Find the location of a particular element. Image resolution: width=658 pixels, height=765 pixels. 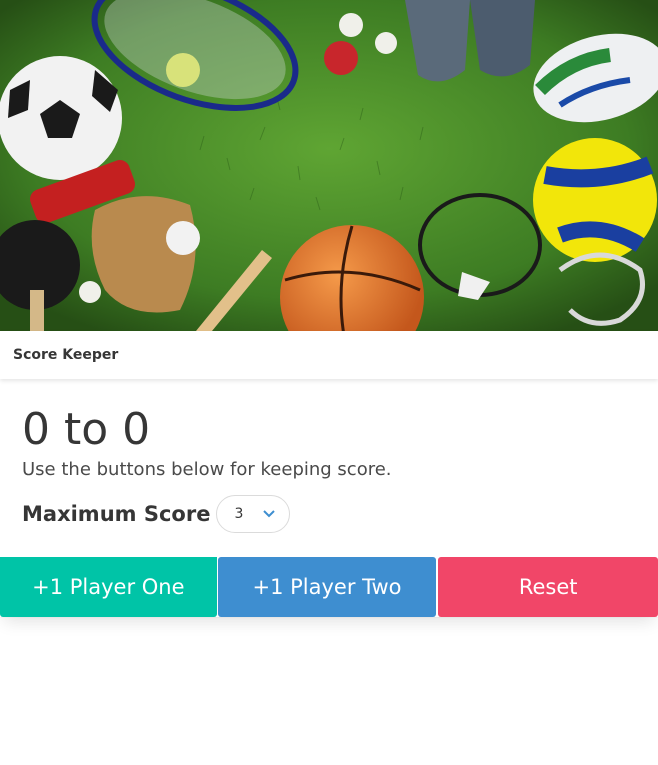

score-display: 0 to 0 is located at coordinates (86, 429).